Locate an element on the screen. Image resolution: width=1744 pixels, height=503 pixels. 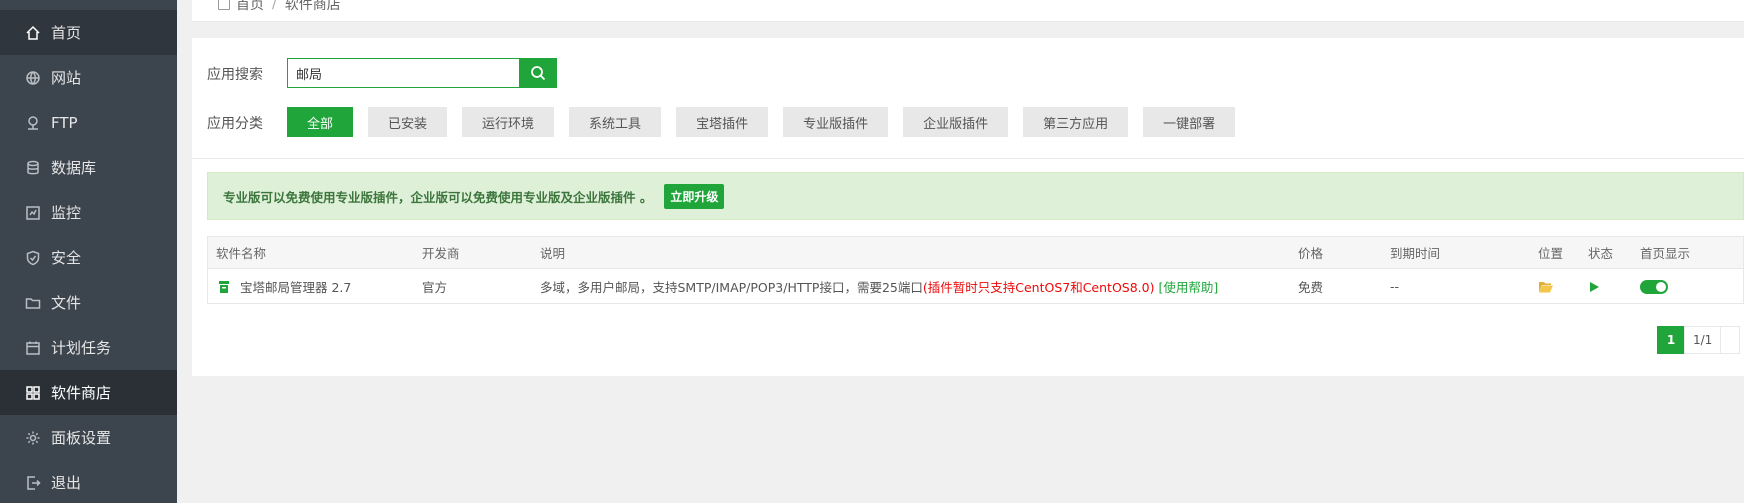
sidebar-item-logout: 退出 is located at coordinates (88, 481).